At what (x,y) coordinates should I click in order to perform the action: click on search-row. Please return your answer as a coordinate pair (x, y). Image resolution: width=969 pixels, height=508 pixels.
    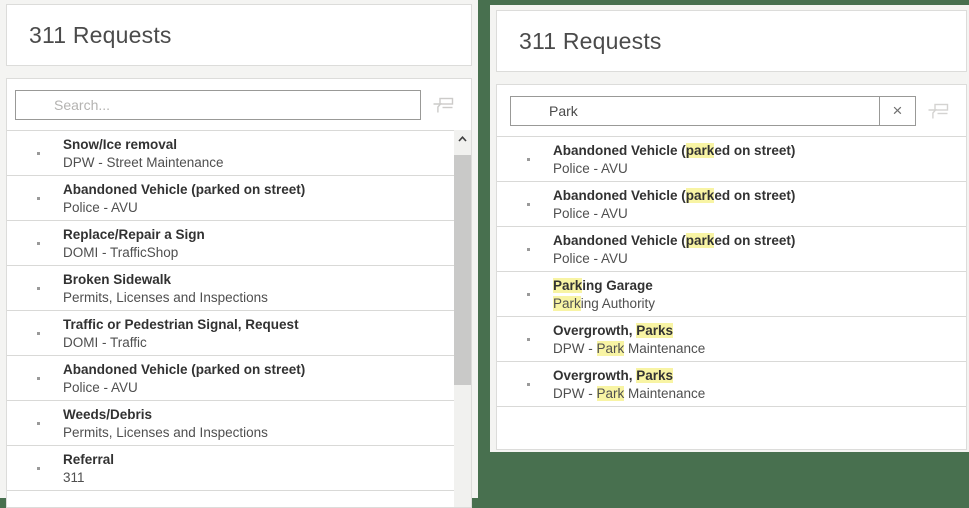
    Looking at the image, I should click on (239, 104).